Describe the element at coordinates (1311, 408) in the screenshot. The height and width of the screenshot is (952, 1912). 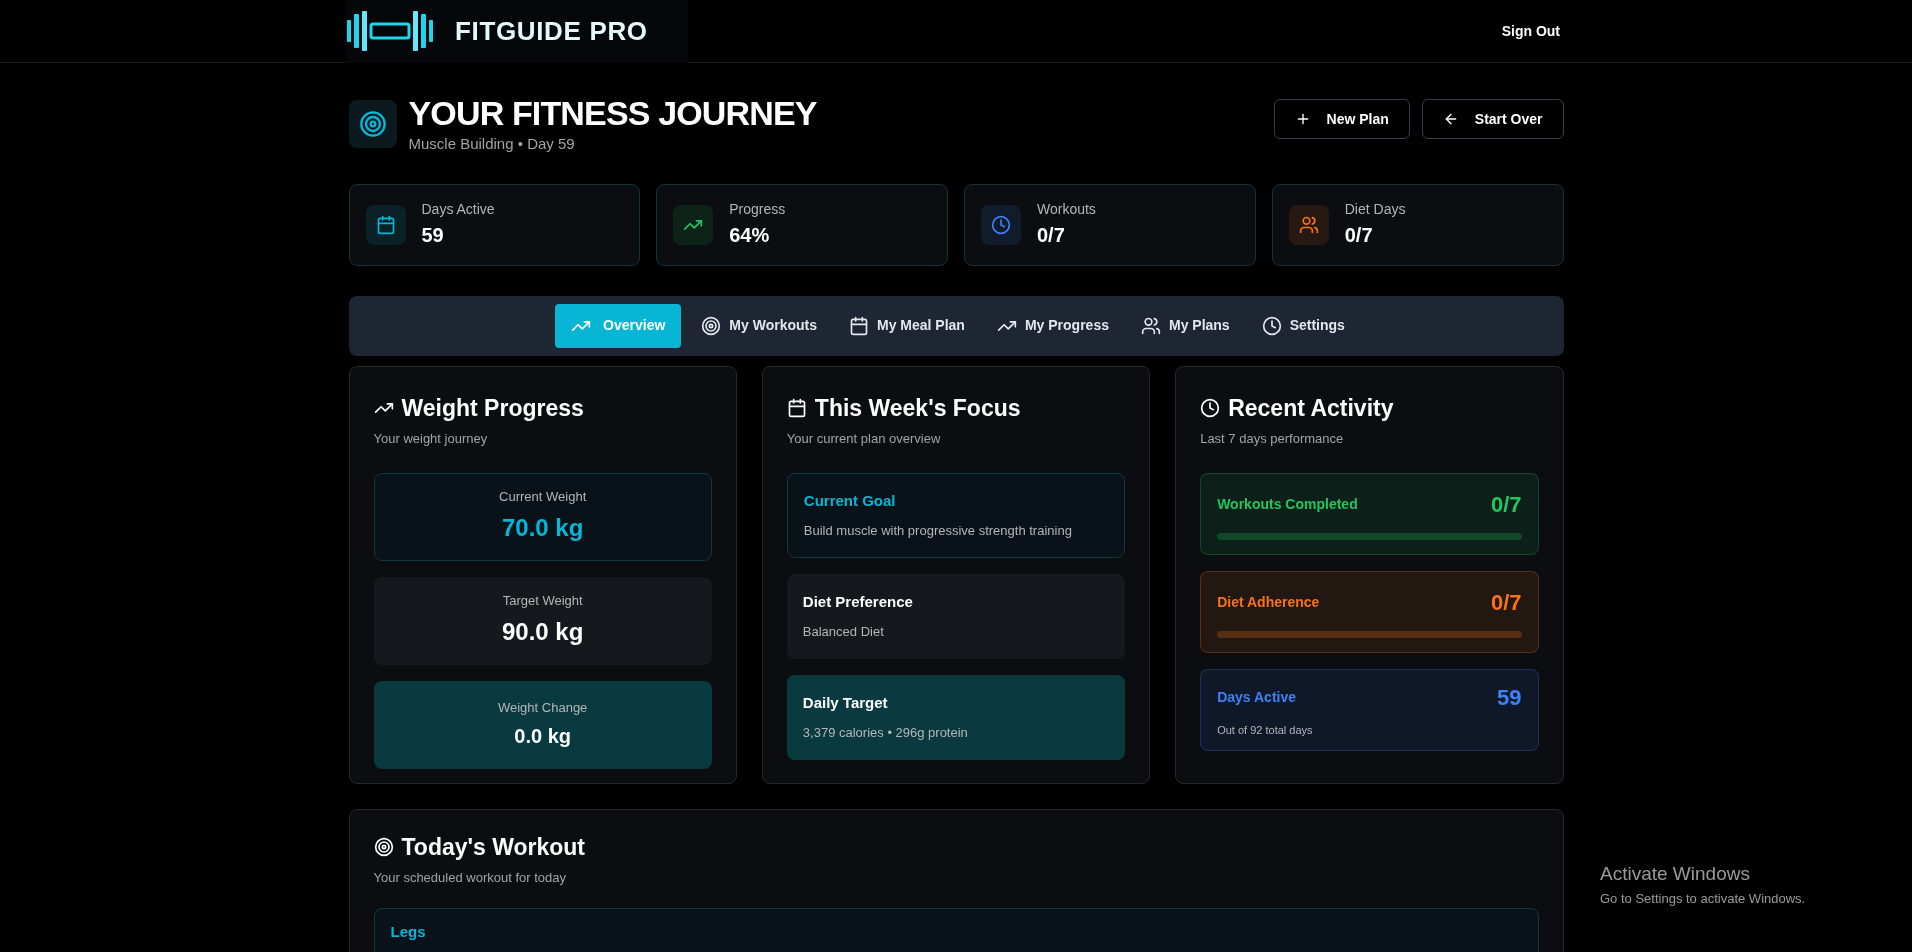
I see `card-title: Recent Activity` at that location.